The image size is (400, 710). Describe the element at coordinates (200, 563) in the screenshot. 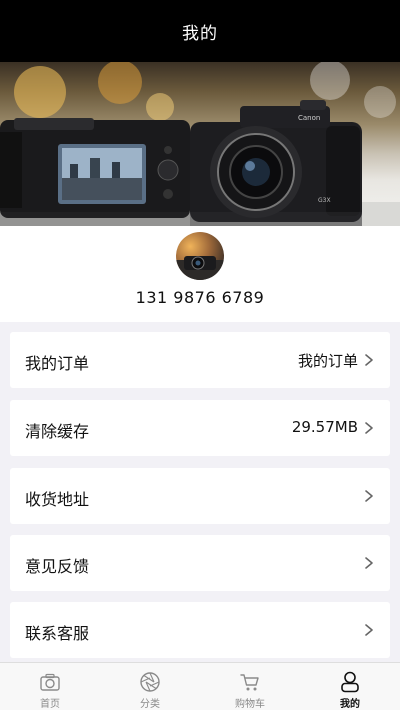

I see `menu-item-feedback: 意见反馈` at that location.